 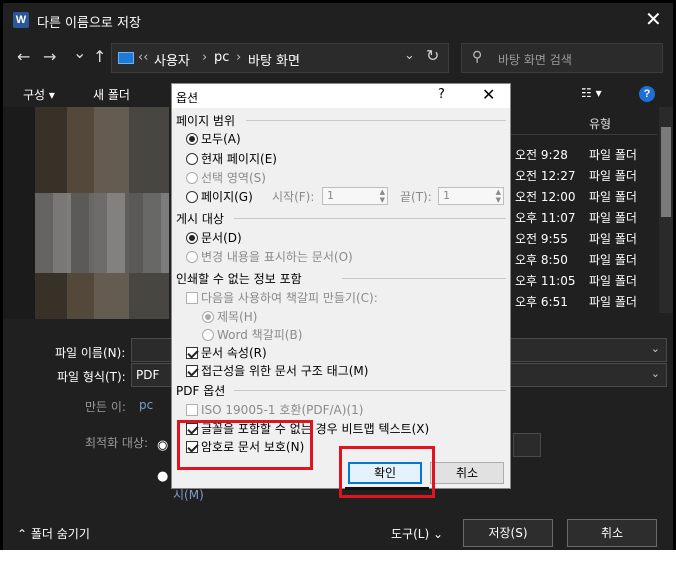 What do you see at coordinates (187, 98) in the screenshot?
I see `dialog-title: 옵션` at bounding box center [187, 98].